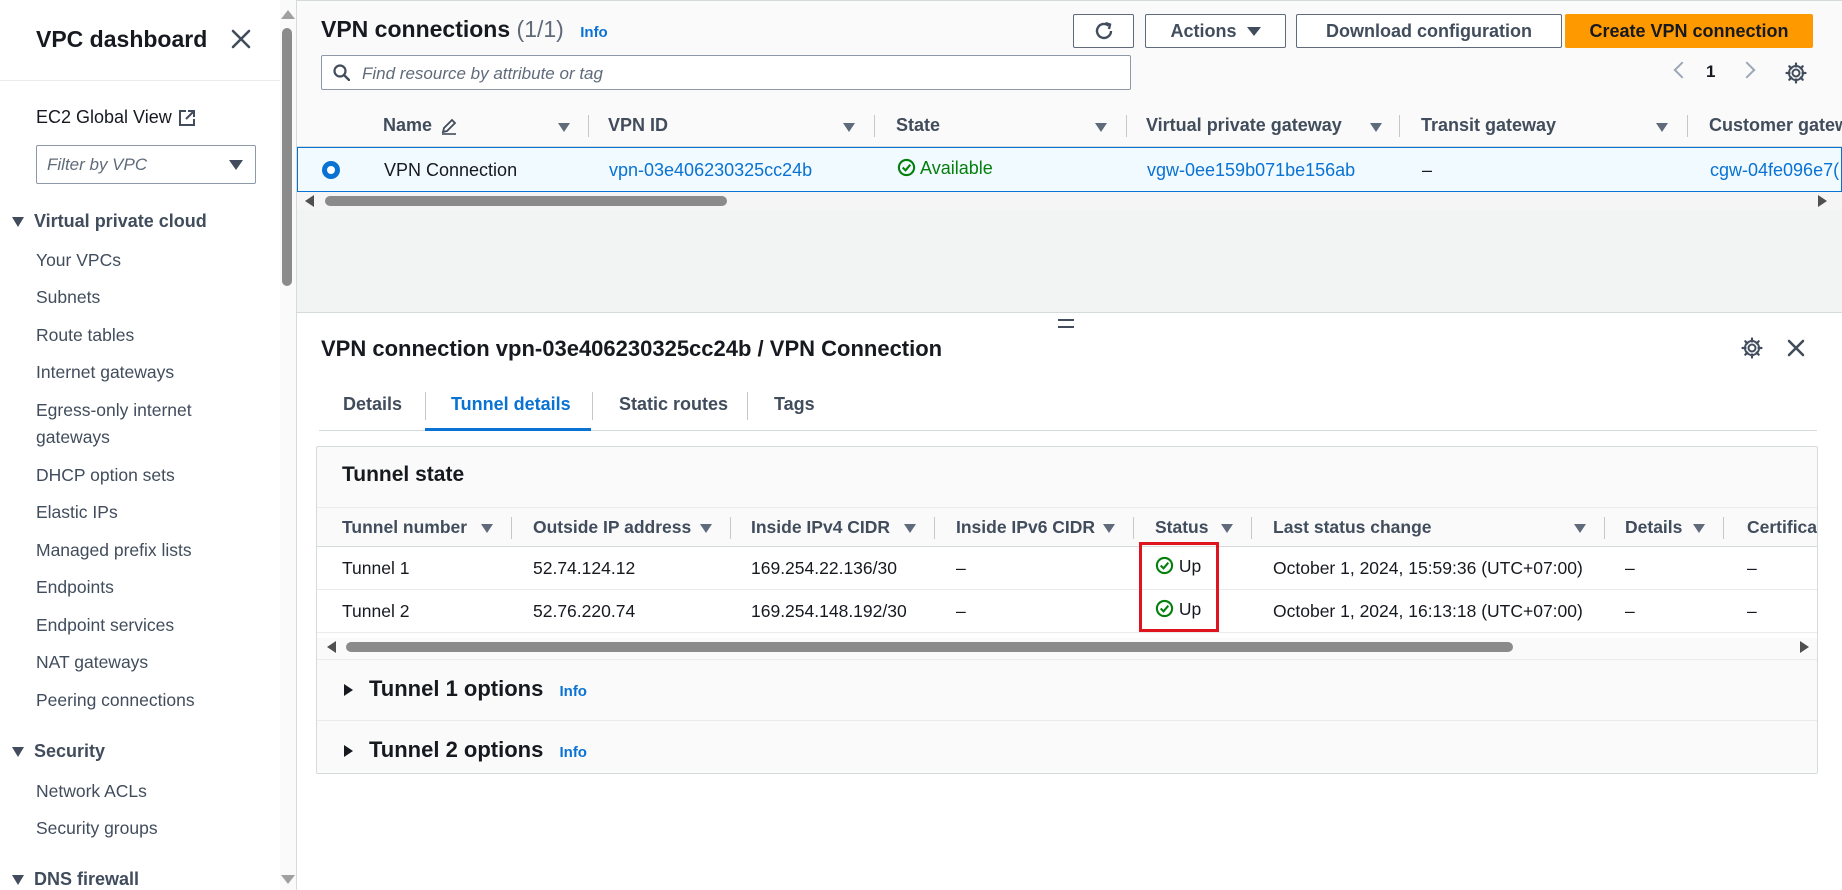 This screenshot has width=1842, height=890. I want to click on sidebar-item-egress-only-internet-gateways: Egress-only internet gateways, so click(136, 424).